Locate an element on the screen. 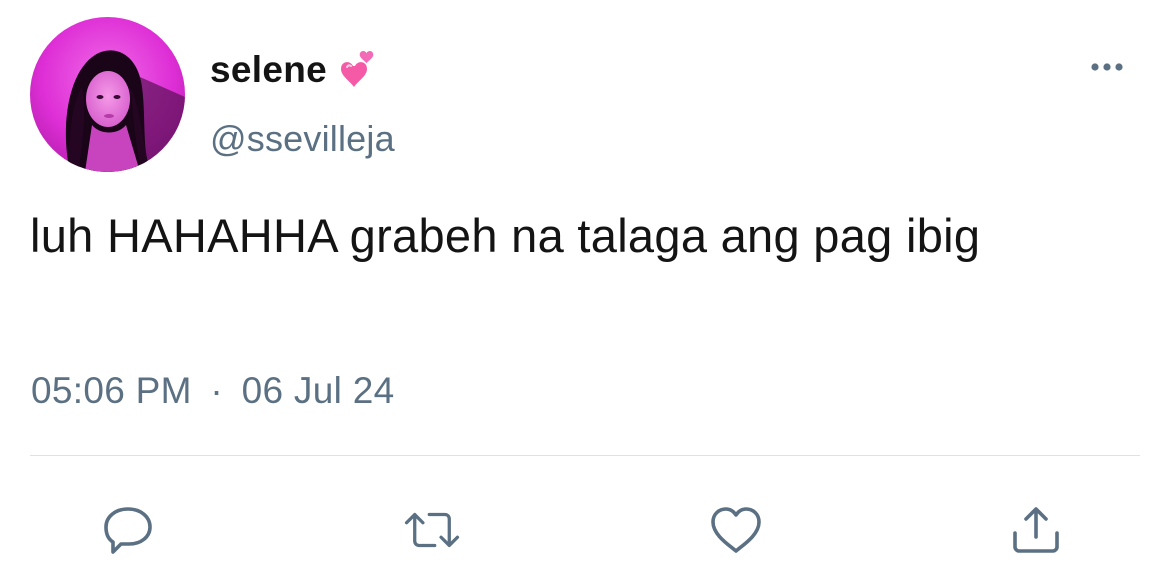 This screenshot has height=587, width=1170. timestamp-row: 05:06 PM · 06 Jul 24 is located at coordinates (212, 391).